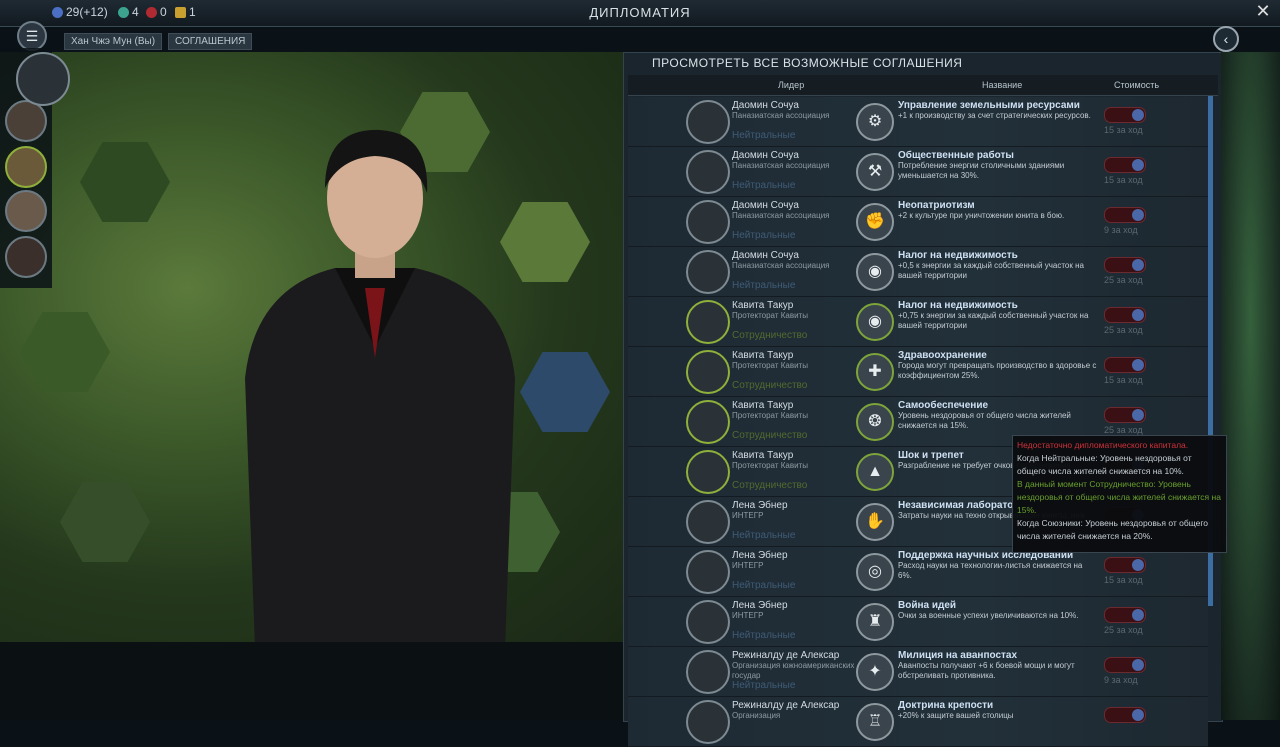  What do you see at coordinates (875, 722) in the screenshot?
I see `agreement-icon: ♖` at bounding box center [875, 722].